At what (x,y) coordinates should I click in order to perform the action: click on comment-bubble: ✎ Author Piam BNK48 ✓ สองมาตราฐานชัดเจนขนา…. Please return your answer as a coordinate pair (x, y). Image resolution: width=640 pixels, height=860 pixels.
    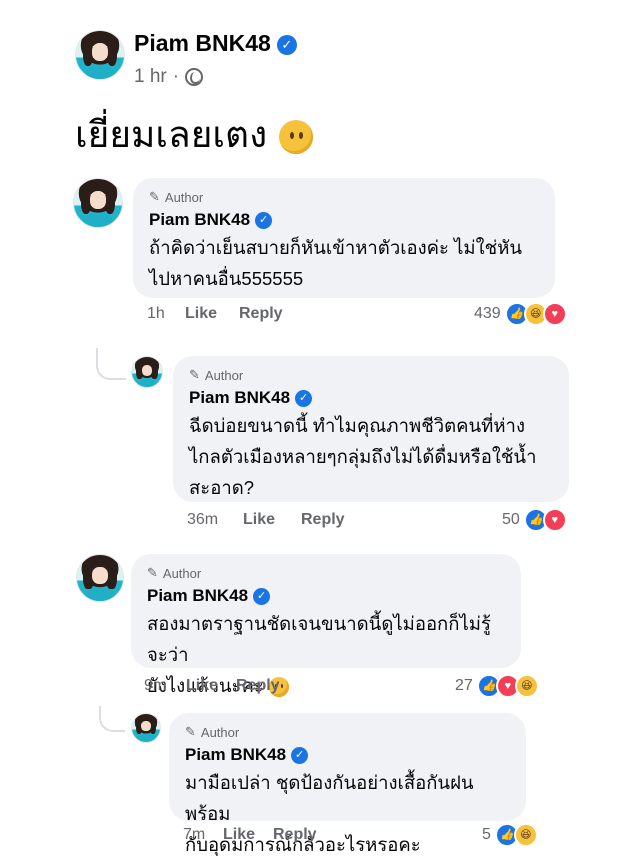
    Looking at the image, I should click on (326, 626).